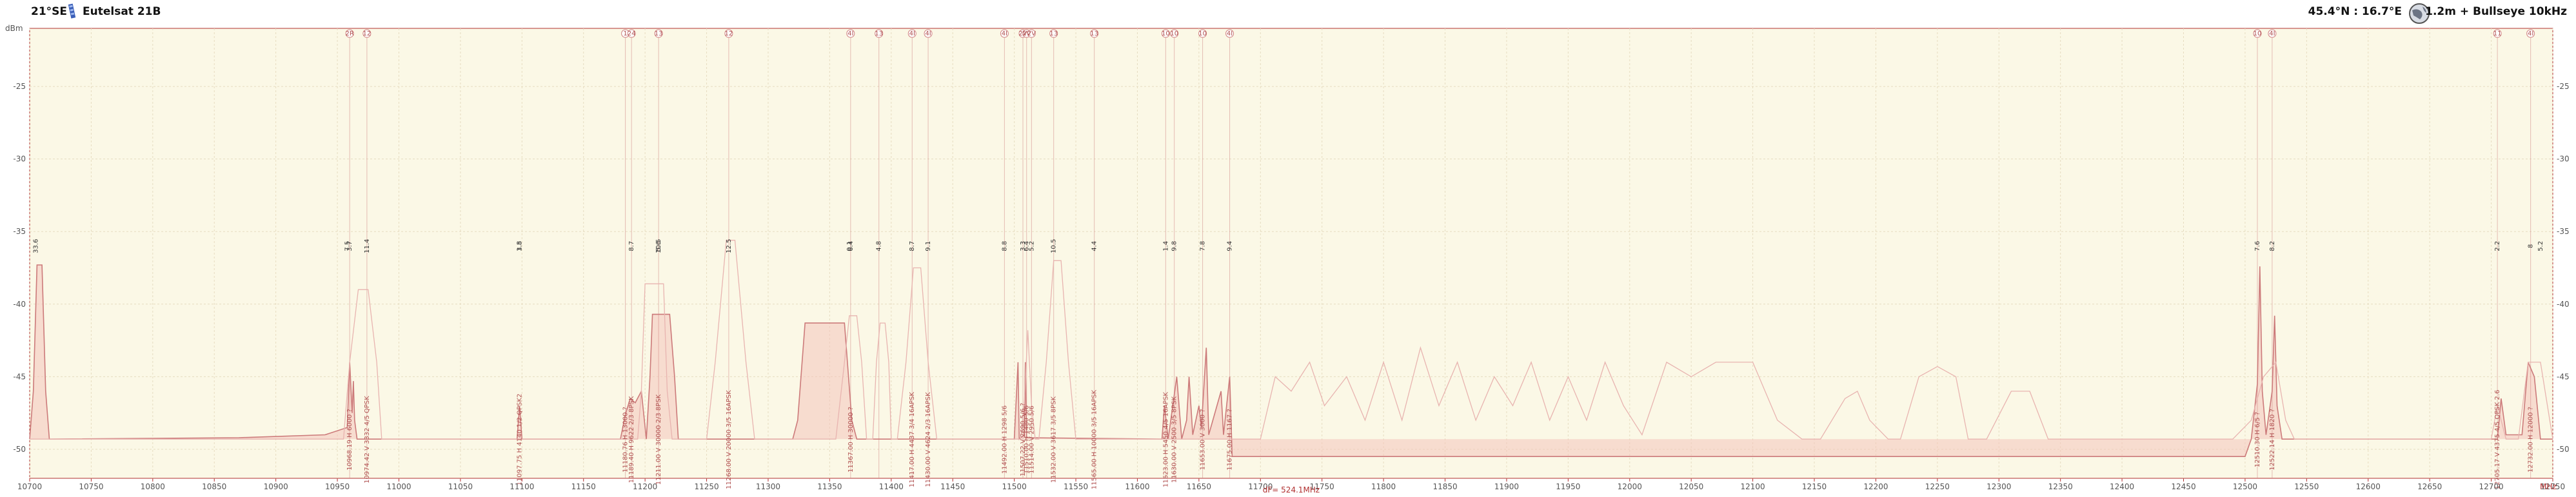 The height and width of the screenshot is (497, 2576). What do you see at coordinates (849, 246) in the screenshot?
I see `transponder-level: 0.1` at bounding box center [849, 246].